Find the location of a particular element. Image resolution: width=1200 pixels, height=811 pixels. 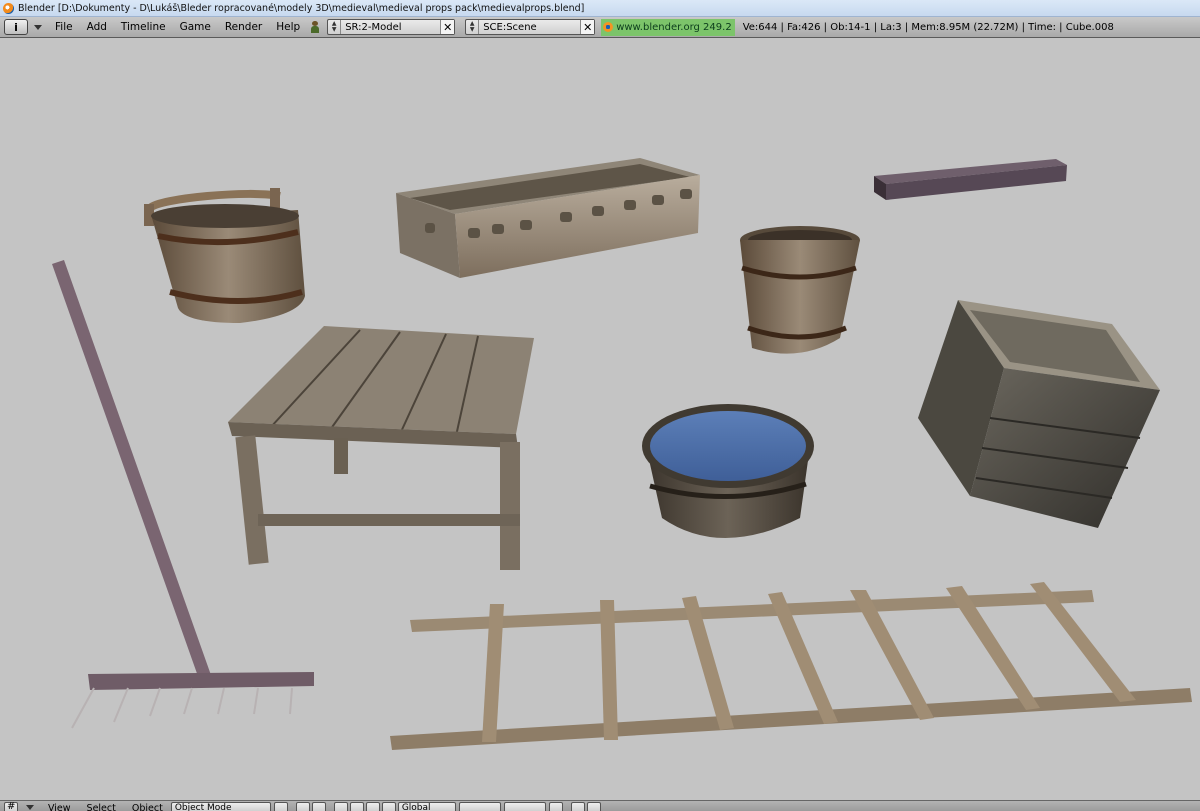

wooden-trough is located at coordinates (548, 218).